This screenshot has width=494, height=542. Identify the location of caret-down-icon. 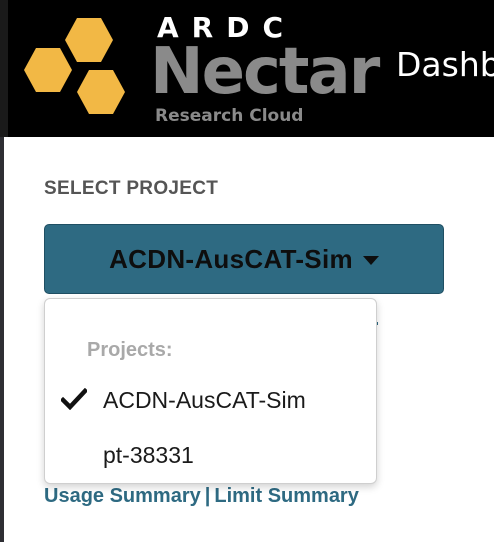
(370, 260).